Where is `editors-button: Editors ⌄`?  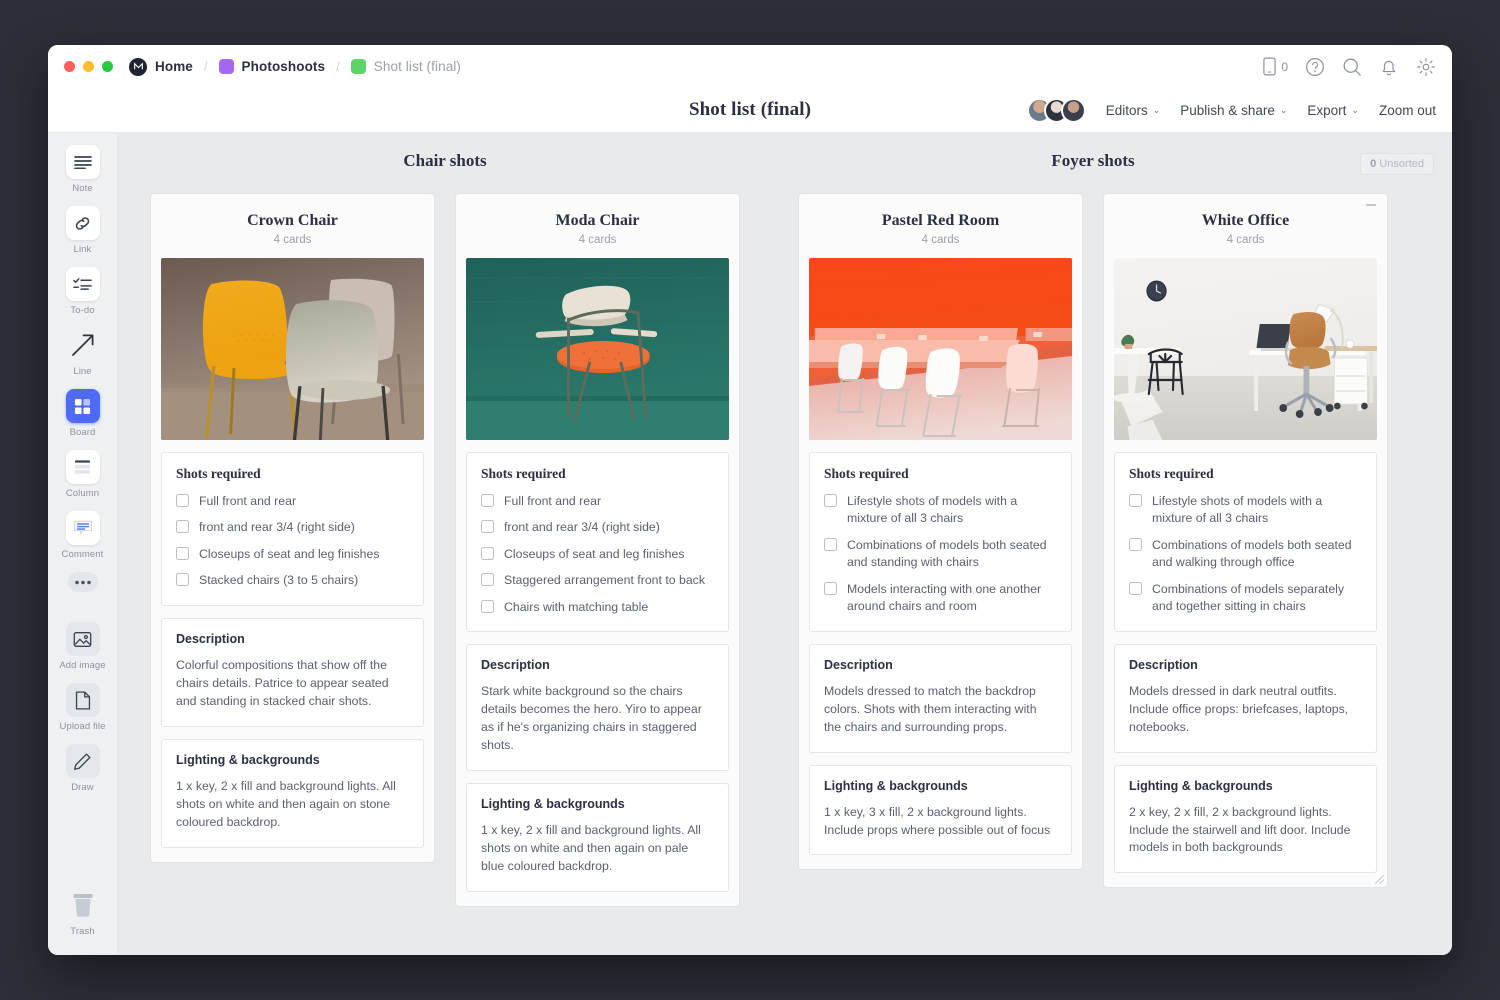 editors-button: Editors ⌄ is located at coordinates (1133, 110).